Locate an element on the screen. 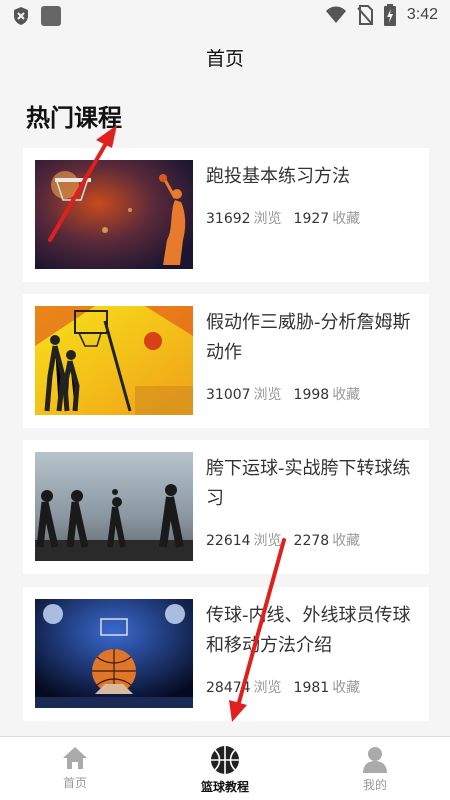  basketball-icon is located at coordinates (225, 760).